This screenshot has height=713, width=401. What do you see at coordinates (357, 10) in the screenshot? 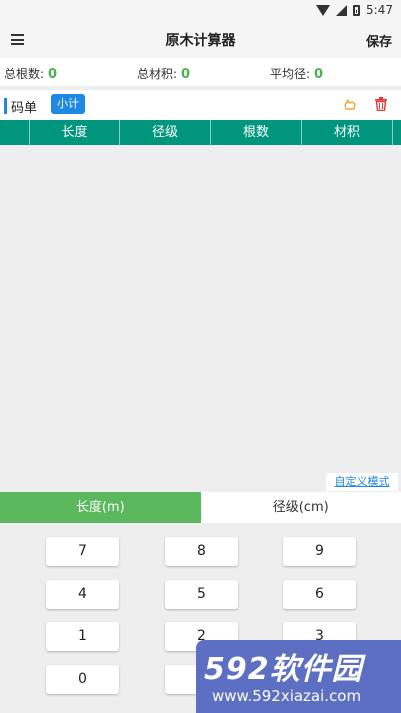
I see `battery-icon` at bounding box center [357, 10].